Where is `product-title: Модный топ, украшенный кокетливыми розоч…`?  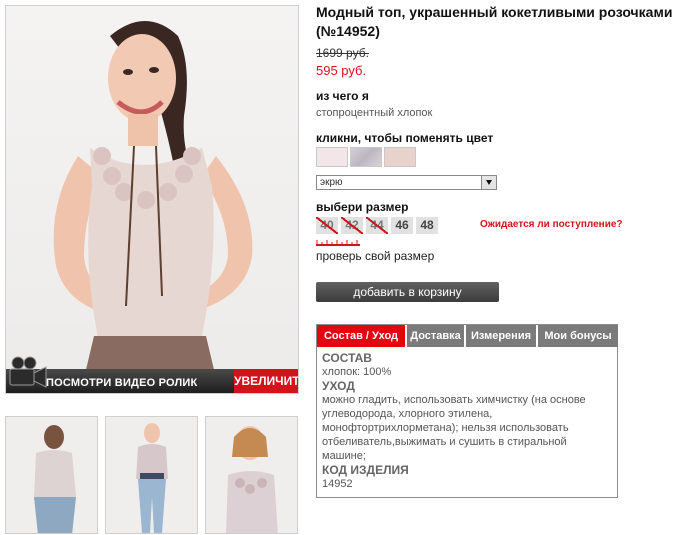
product-title: Модный топ, украшенный кокетливыми розоч… is located at coordinates (494, 21).